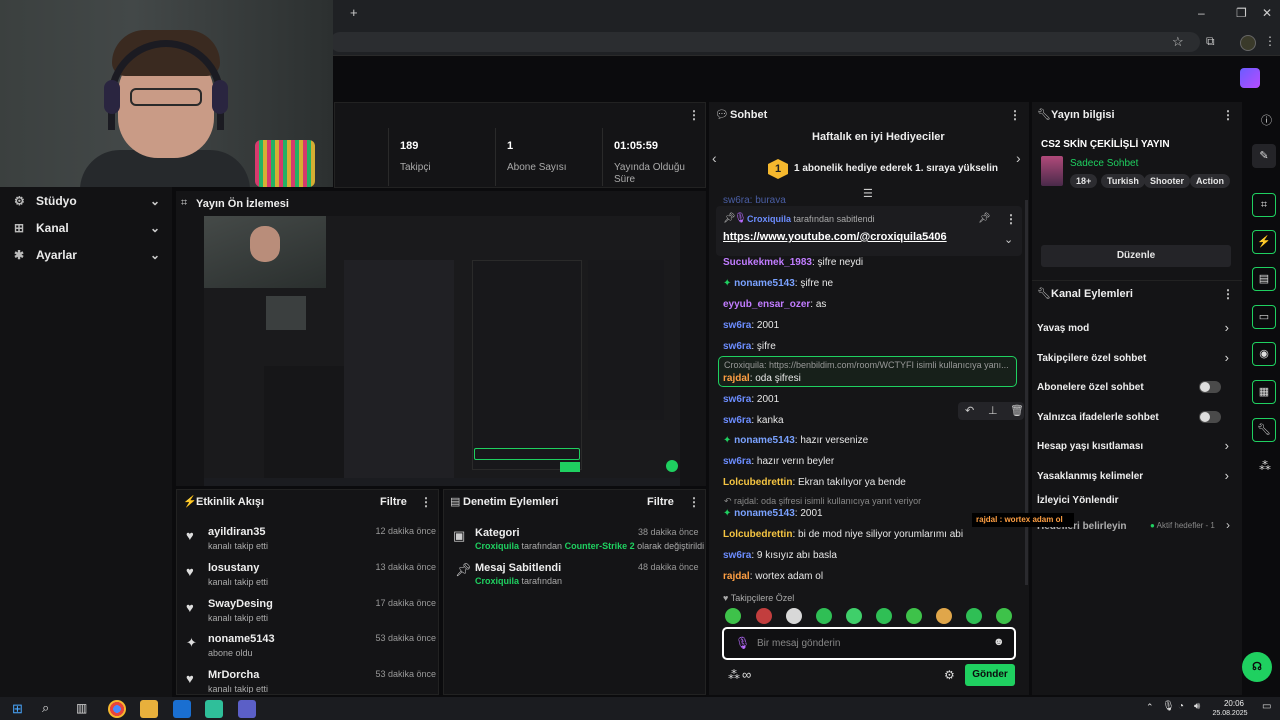  Describe the element at coordinates (1017, 410) in the screenshot. I see `delete-icon: 🗑︎` at that location.